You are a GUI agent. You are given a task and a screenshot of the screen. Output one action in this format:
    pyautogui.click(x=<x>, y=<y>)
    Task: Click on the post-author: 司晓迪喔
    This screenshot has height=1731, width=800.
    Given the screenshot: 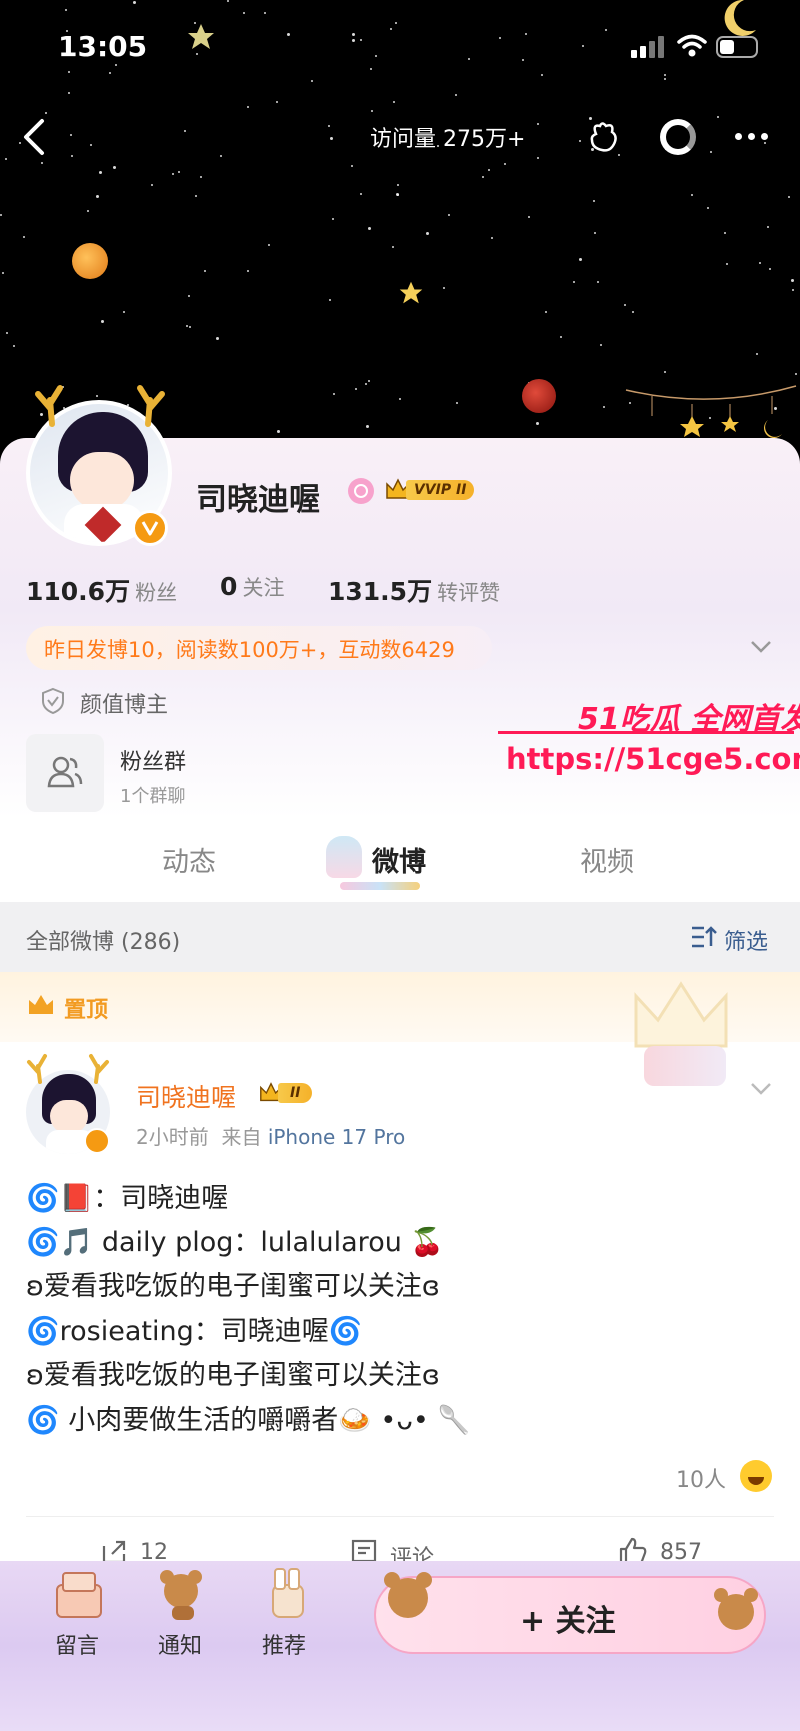 What is the action you would take?
    pyautogui.click(x=186, y=1096)
    